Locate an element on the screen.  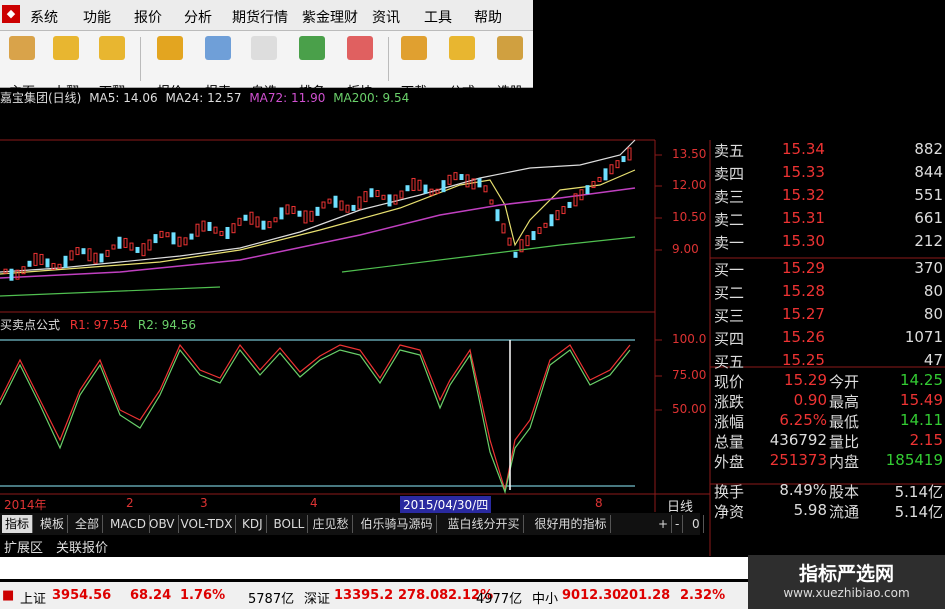
ma200-line-left is located at coordinates (110, 291).